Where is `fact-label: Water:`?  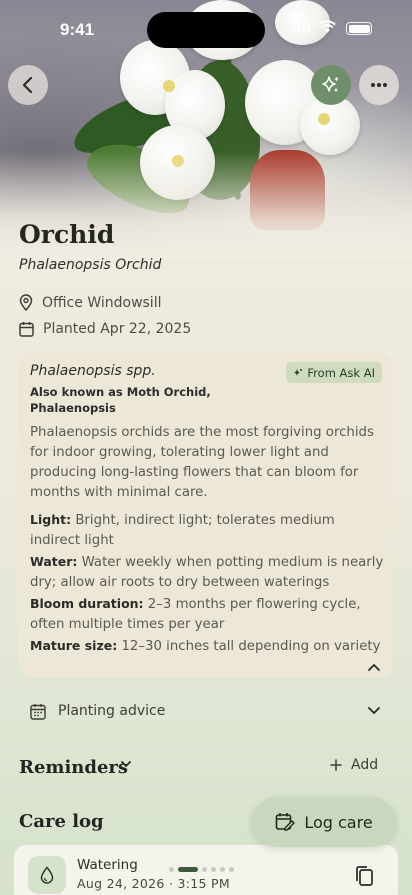 fact-label: Water: is located at coordinates (54, 561).